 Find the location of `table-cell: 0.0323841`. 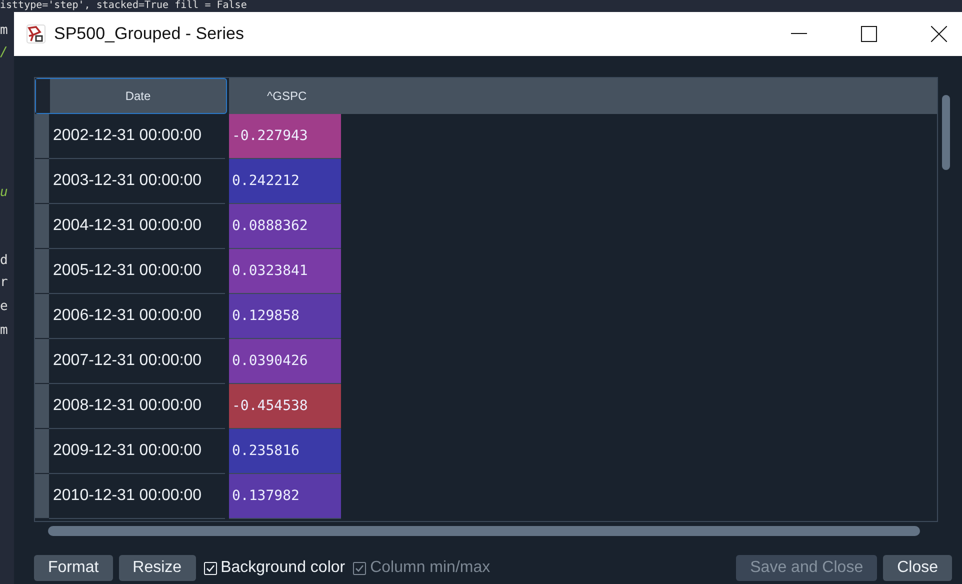

table-cell: 0.0323841 is located at coordinates (285, 271).